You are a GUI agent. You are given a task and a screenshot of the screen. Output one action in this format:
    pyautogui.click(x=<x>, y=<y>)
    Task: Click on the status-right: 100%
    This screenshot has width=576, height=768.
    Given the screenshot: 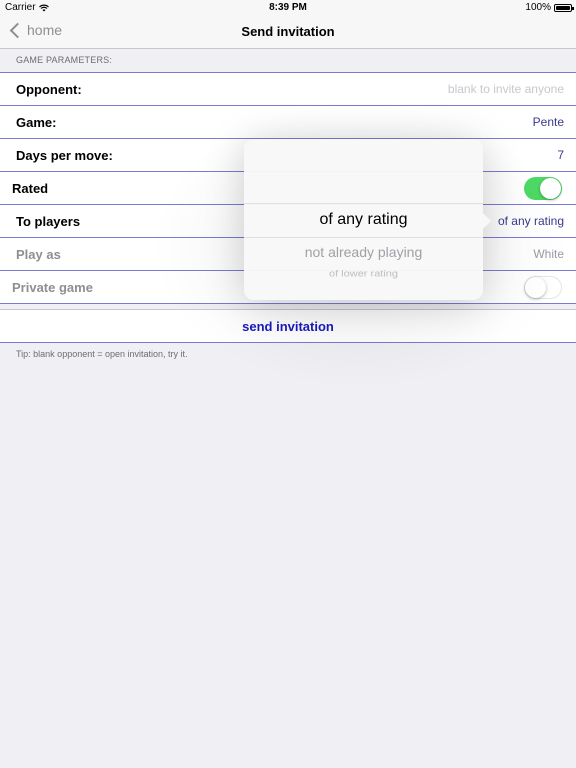 What is the action you would take?
    pyautogui.click(x=549, y=7)
    